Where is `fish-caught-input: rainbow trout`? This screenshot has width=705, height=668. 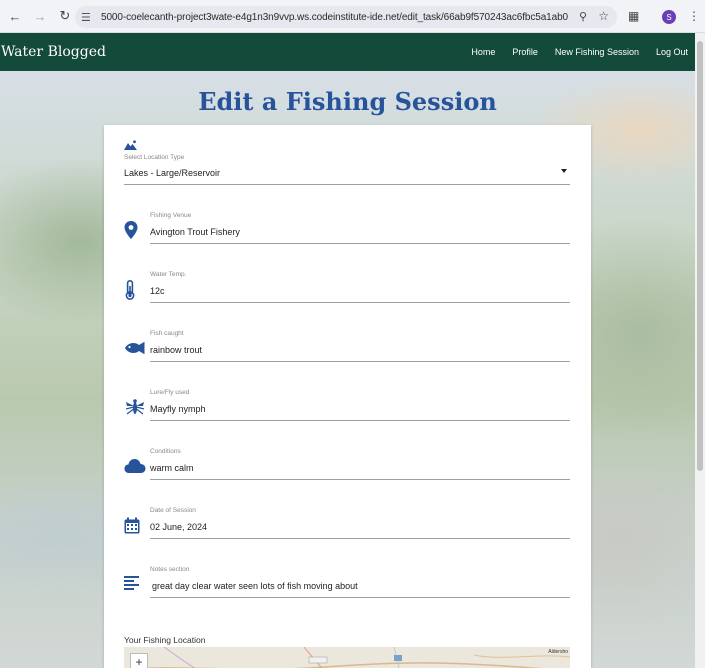 fish-caught-input: rainbow trout is located at coordinates (176, 350).